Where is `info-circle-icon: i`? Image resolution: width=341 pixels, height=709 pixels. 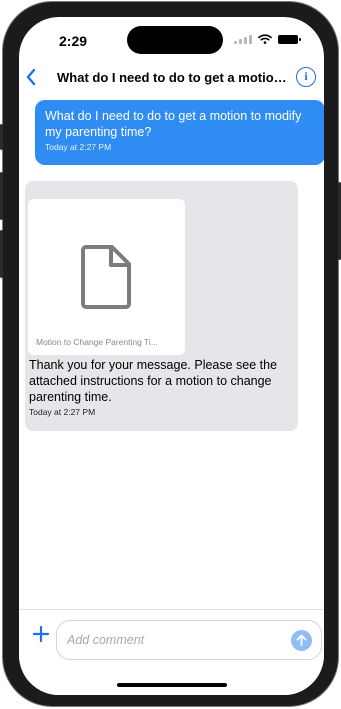 info-circle-icon: i is located at coordinates (306, 76).